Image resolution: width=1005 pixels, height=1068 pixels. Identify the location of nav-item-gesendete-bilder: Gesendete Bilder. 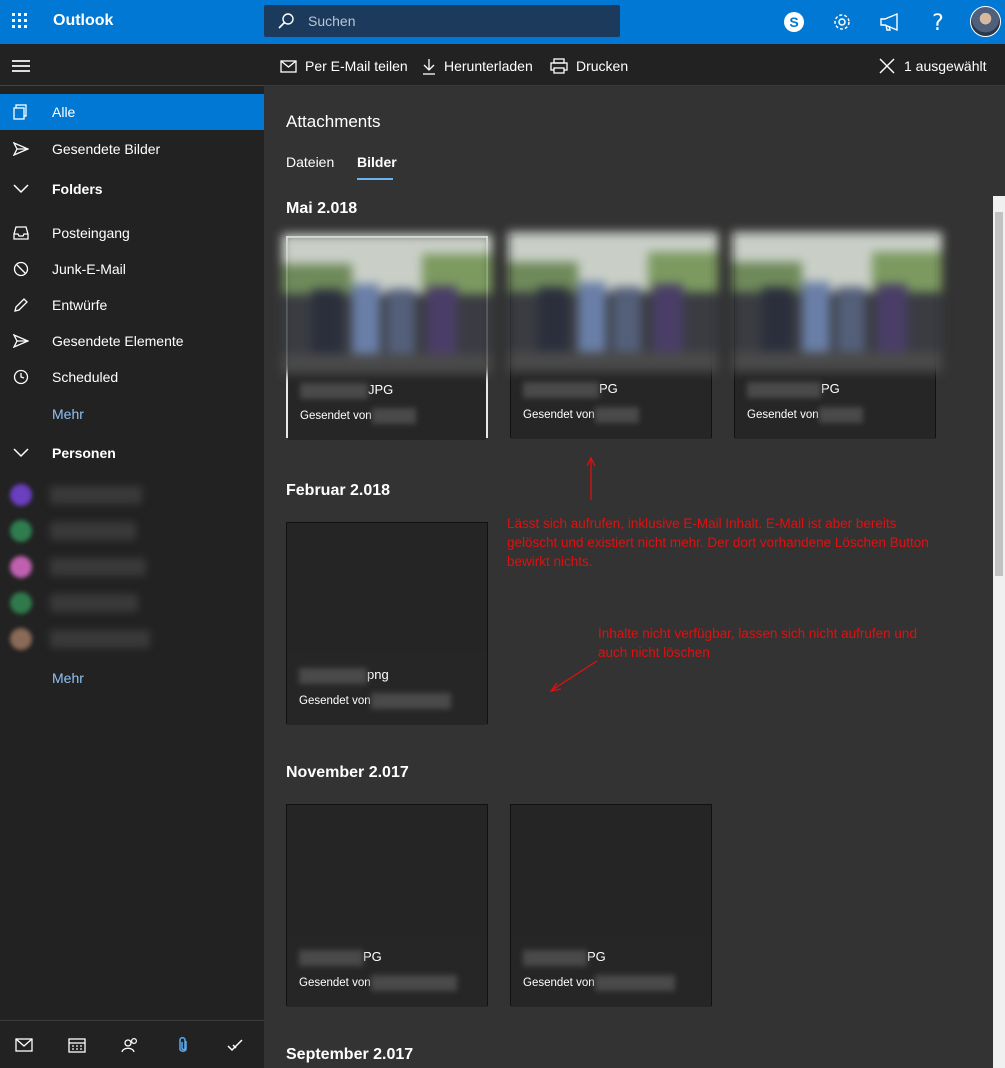
(132, 149).